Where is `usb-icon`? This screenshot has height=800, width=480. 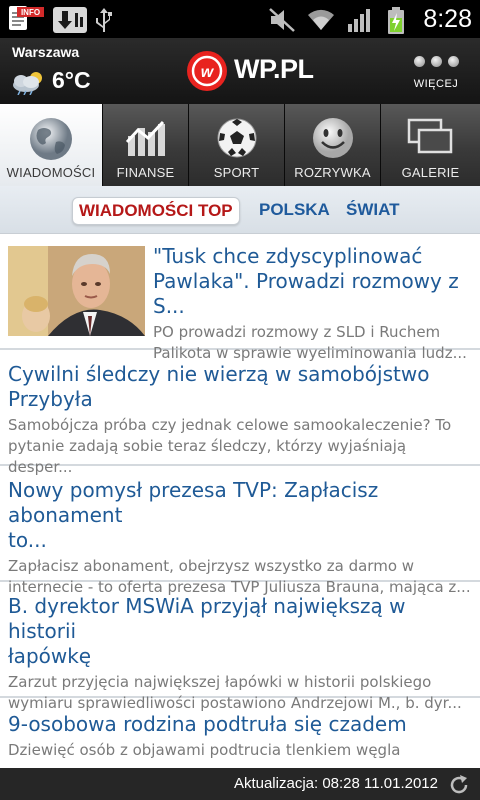 usb-icon is located at coordinates (104, 22).